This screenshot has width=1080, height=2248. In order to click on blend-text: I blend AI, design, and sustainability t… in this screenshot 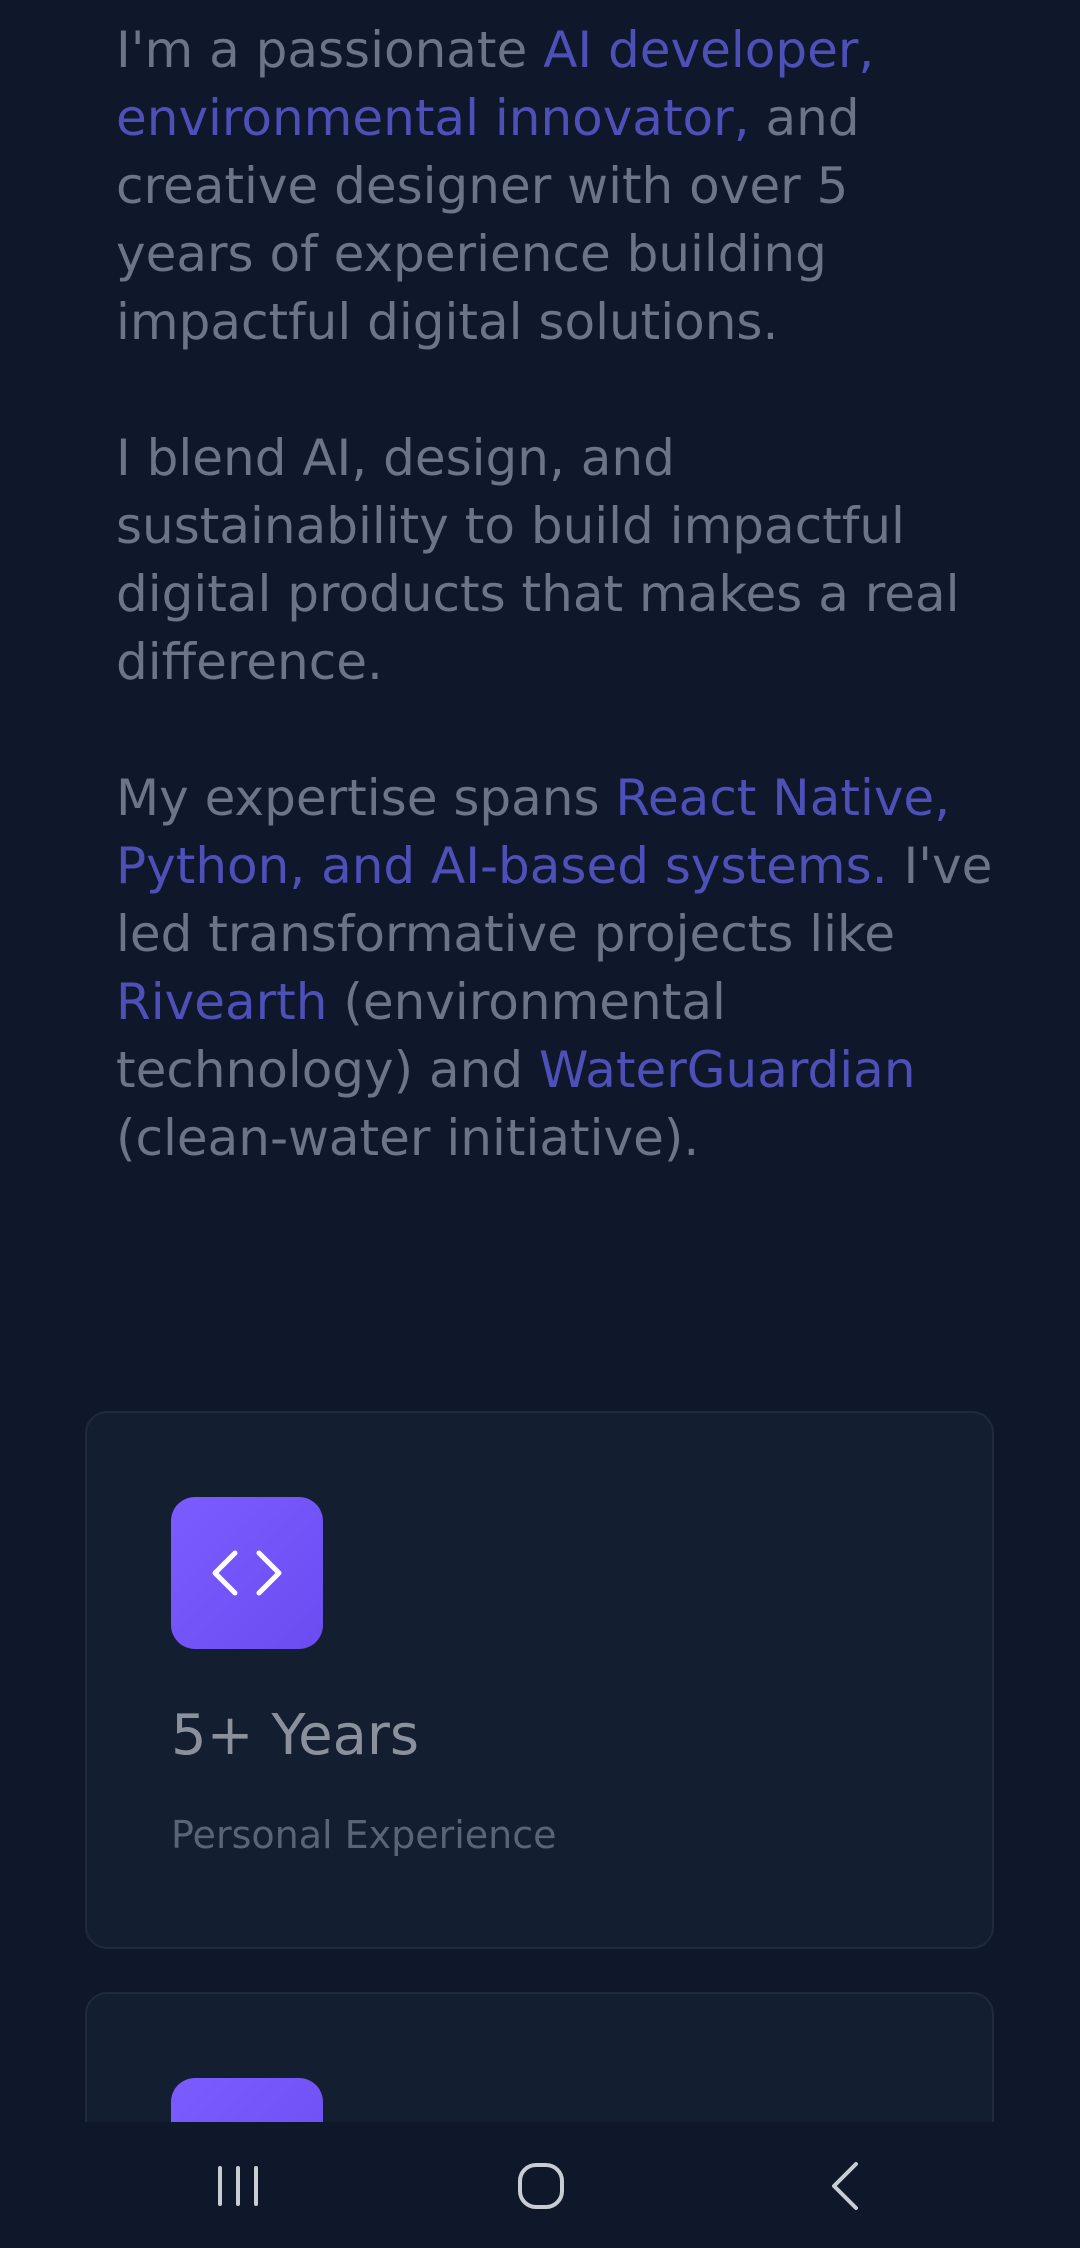, I will do `click(538, 560)`.